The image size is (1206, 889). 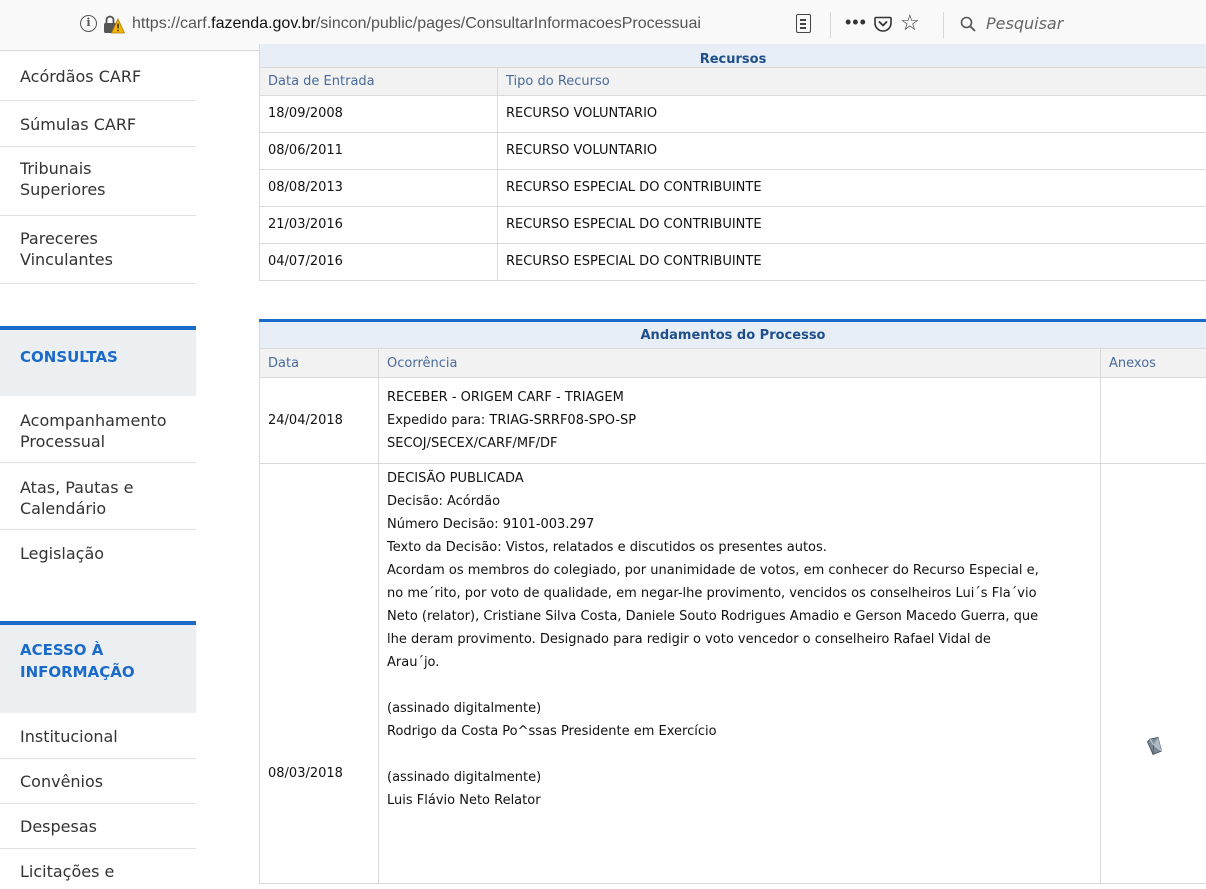 I want to click on recursos-title-row: Recursos, so click(x=733, y=55).